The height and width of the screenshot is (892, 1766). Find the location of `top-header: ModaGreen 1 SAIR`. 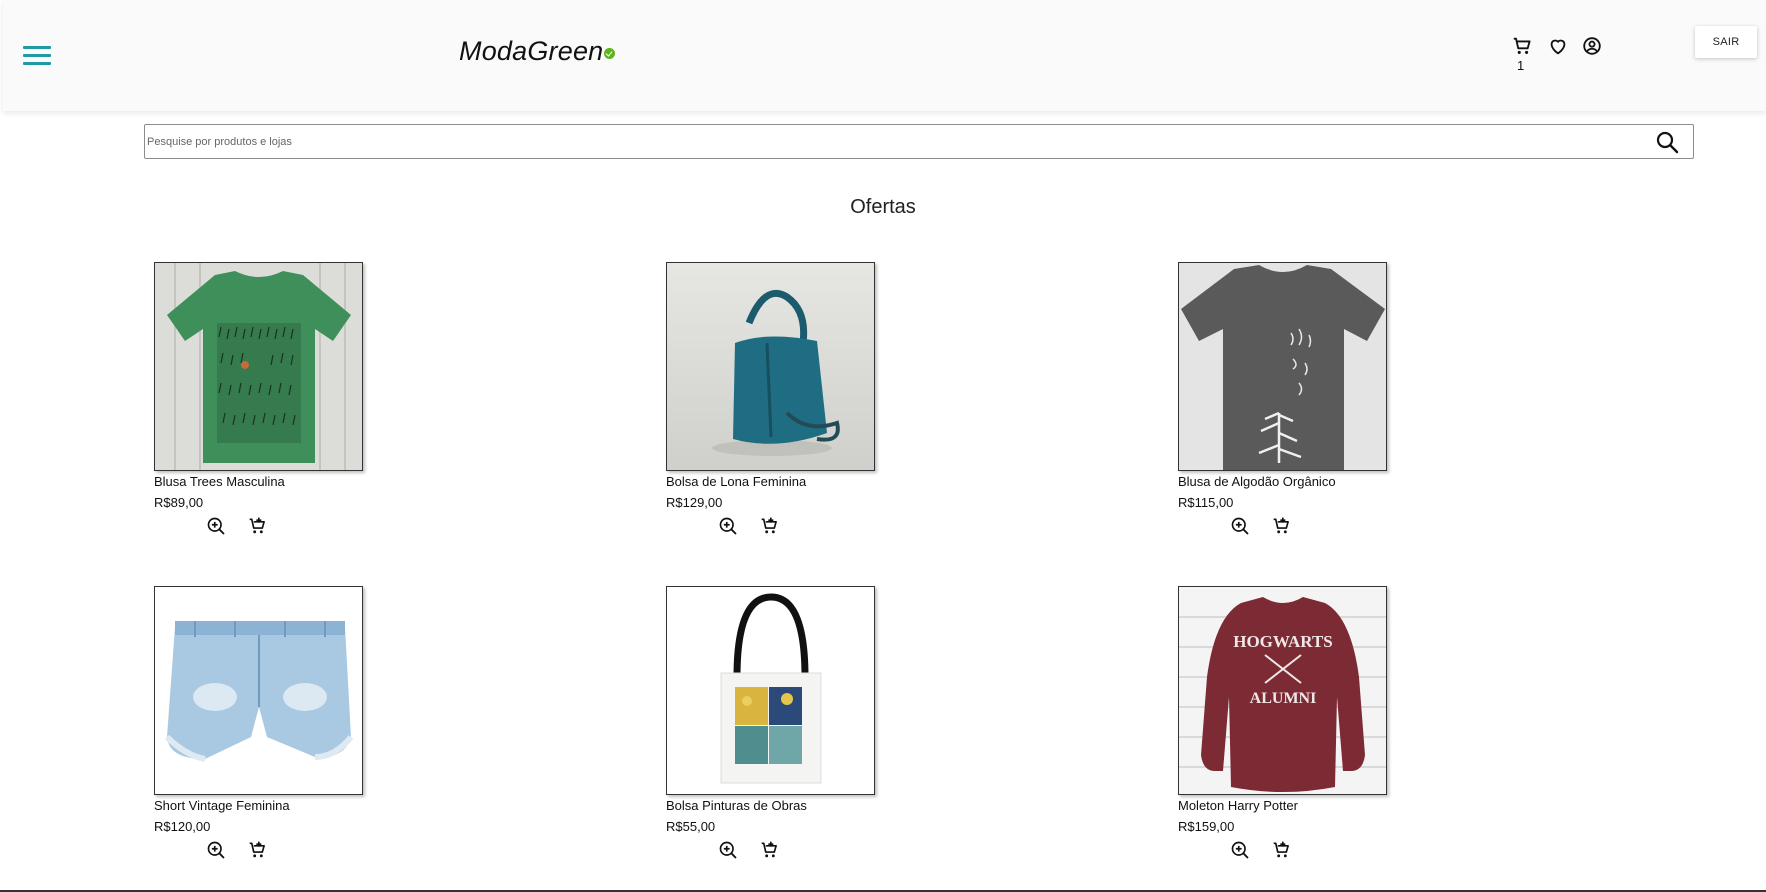

top-header: ModaGreen 1 SAIR is located at coordinates (884, 55).